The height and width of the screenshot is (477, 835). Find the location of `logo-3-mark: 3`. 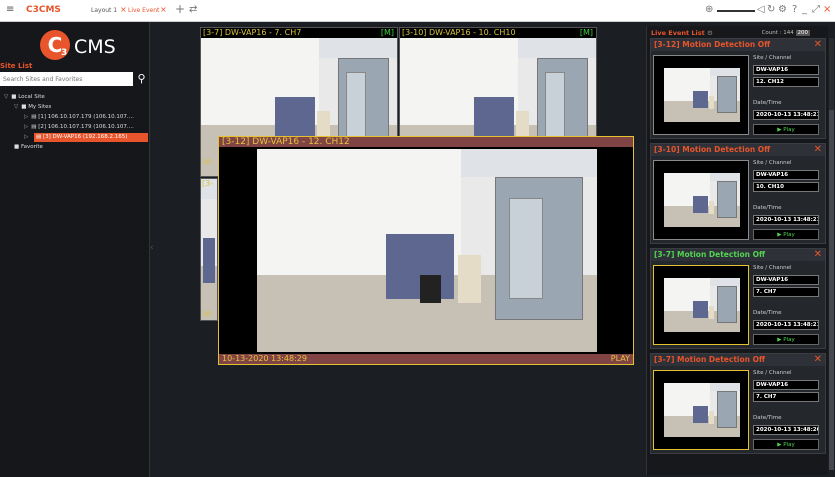

logo-3-mark: 3 is located at coordinates (64, 53).